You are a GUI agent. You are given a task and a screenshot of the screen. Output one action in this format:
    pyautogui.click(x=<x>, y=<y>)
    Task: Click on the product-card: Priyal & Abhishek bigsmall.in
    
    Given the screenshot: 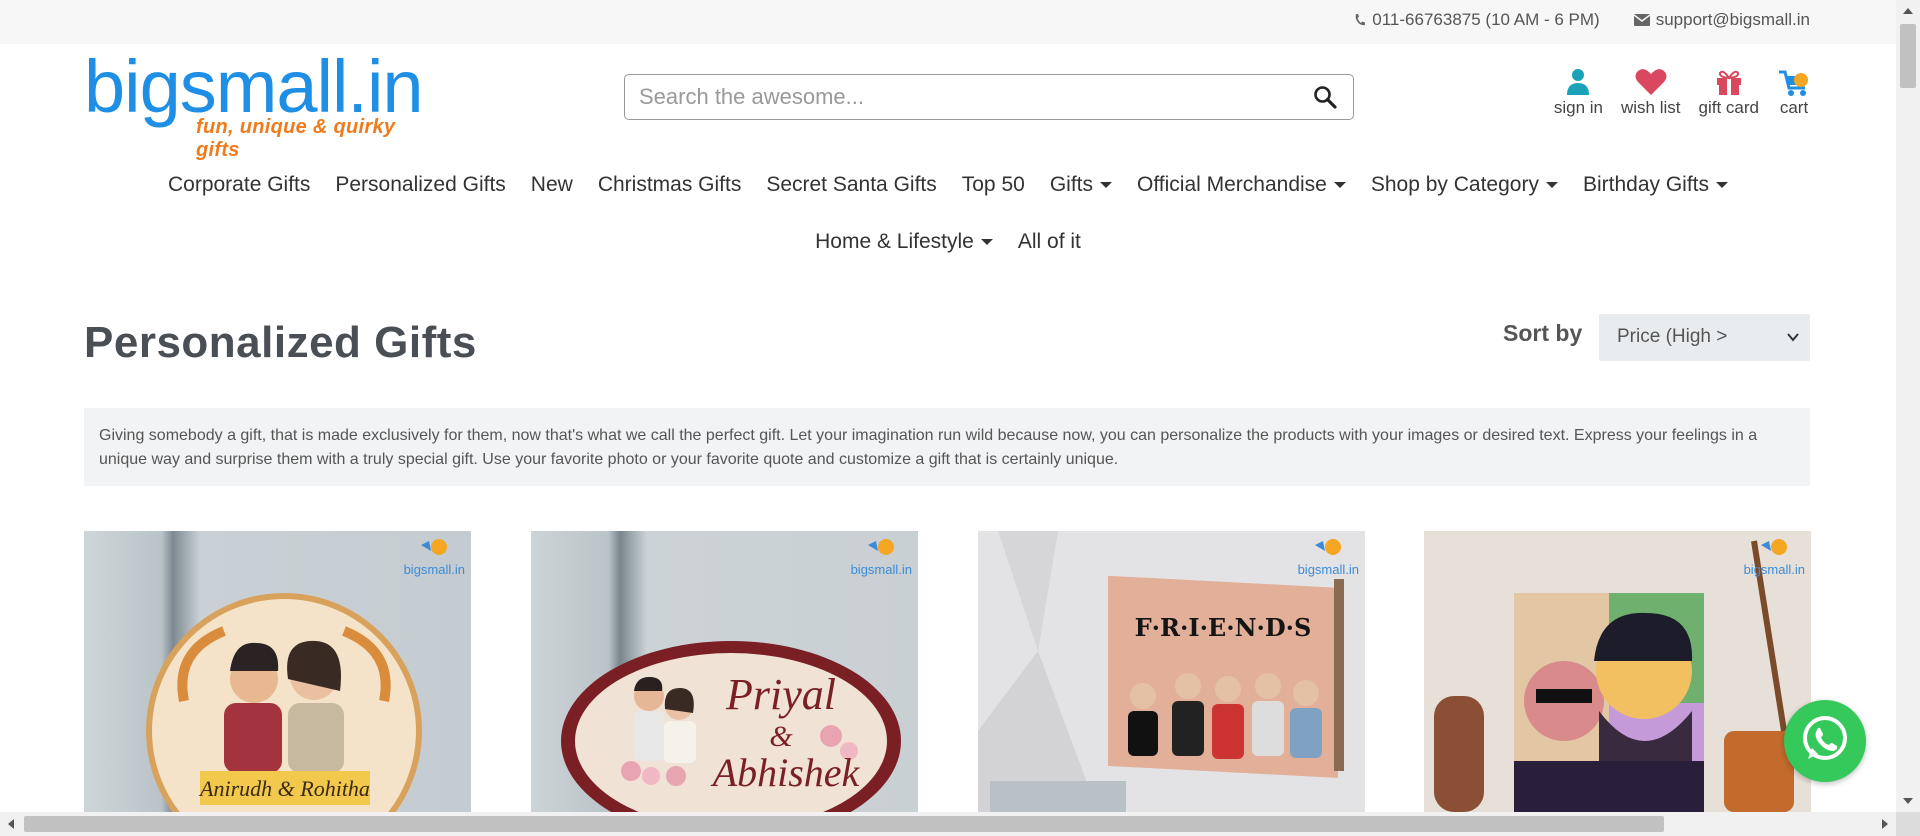 What is the action you would take?
    pyautogui.click(x=724, y=671)
    